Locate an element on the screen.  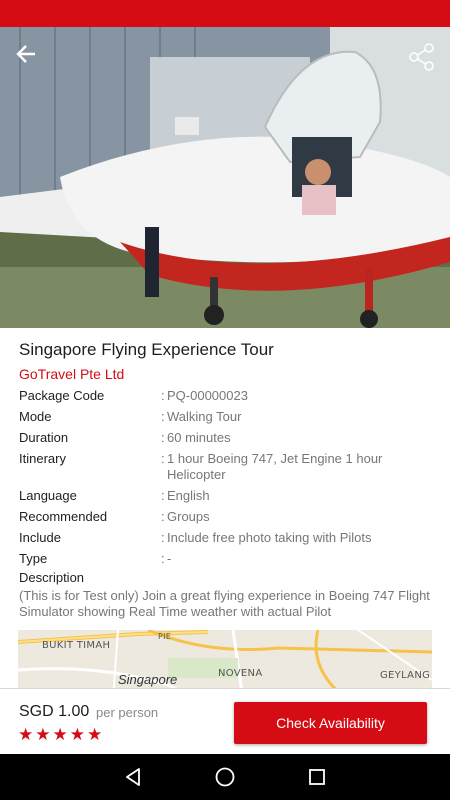
share-button is located at coordinates (425, 60).